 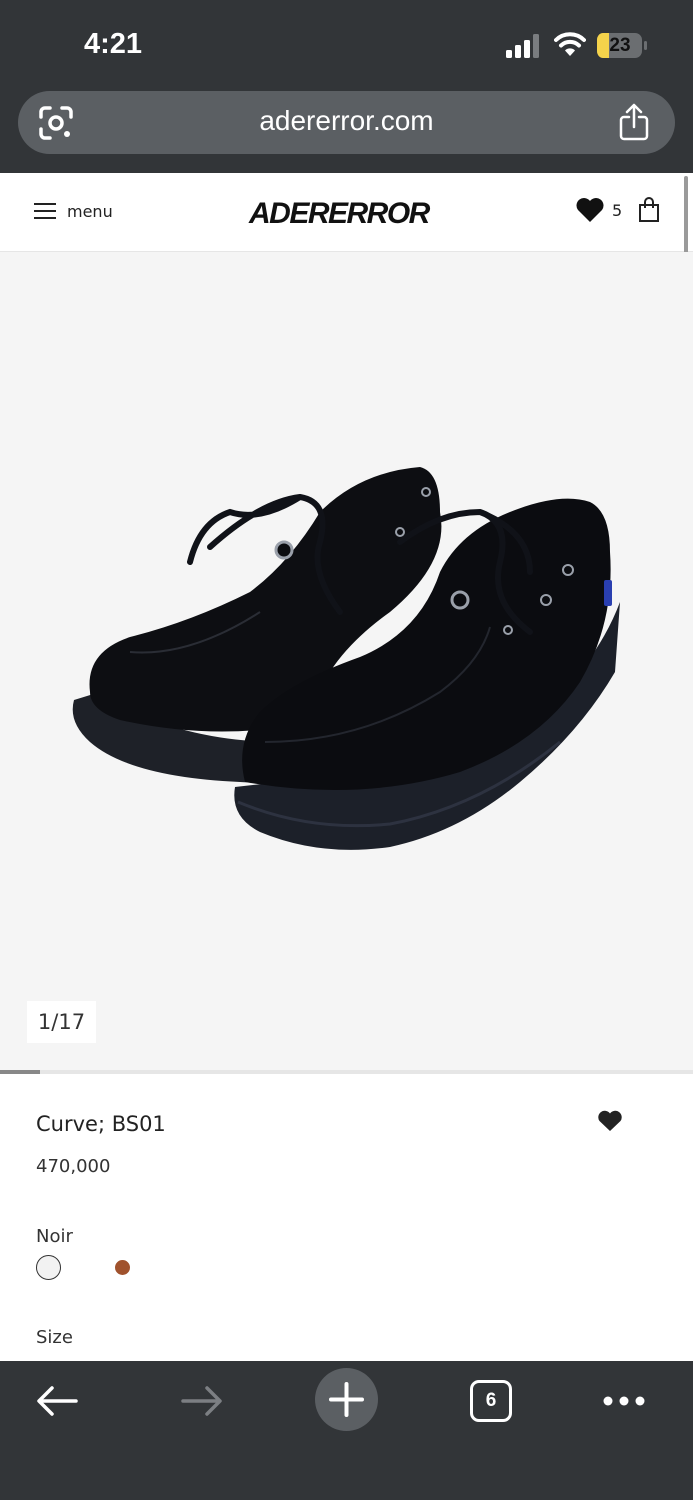 I want to click on wifi-icon, so click(x=570, y=44).